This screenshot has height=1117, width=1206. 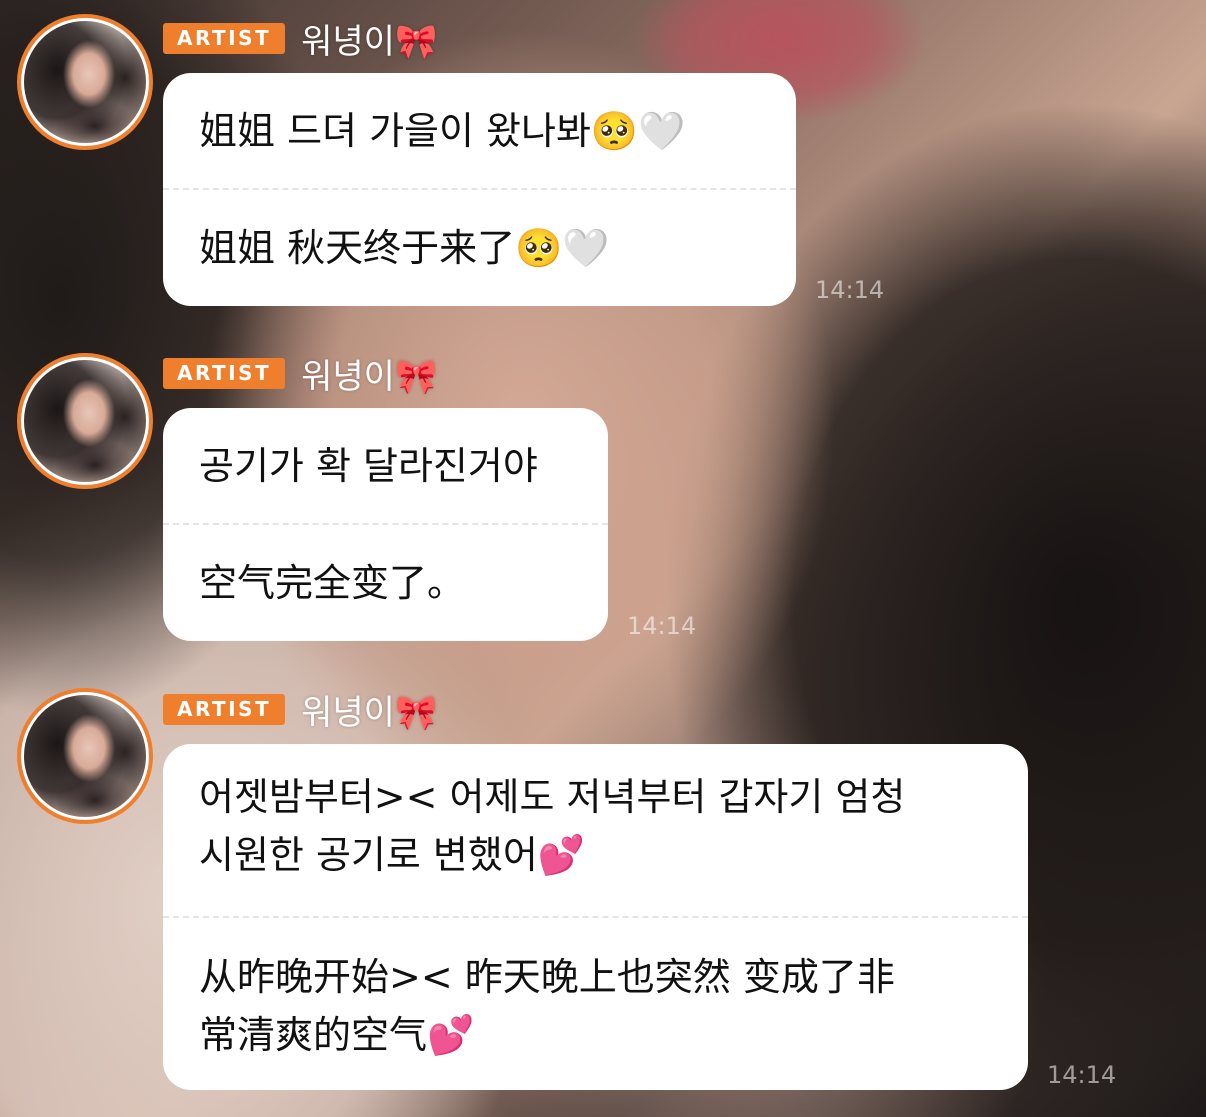 I want to click on message-bubble: 공기가 확 달라진거야 空气完全变了。, so click(x=385, y=524).